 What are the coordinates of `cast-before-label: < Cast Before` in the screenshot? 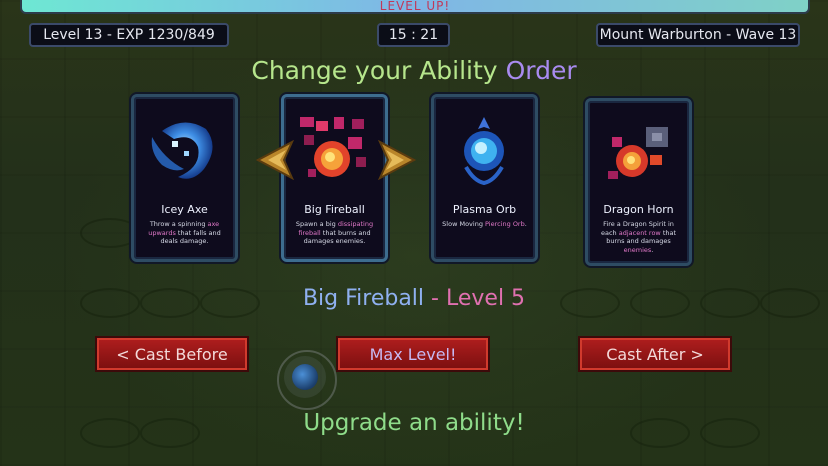 It's located at (172, 354).